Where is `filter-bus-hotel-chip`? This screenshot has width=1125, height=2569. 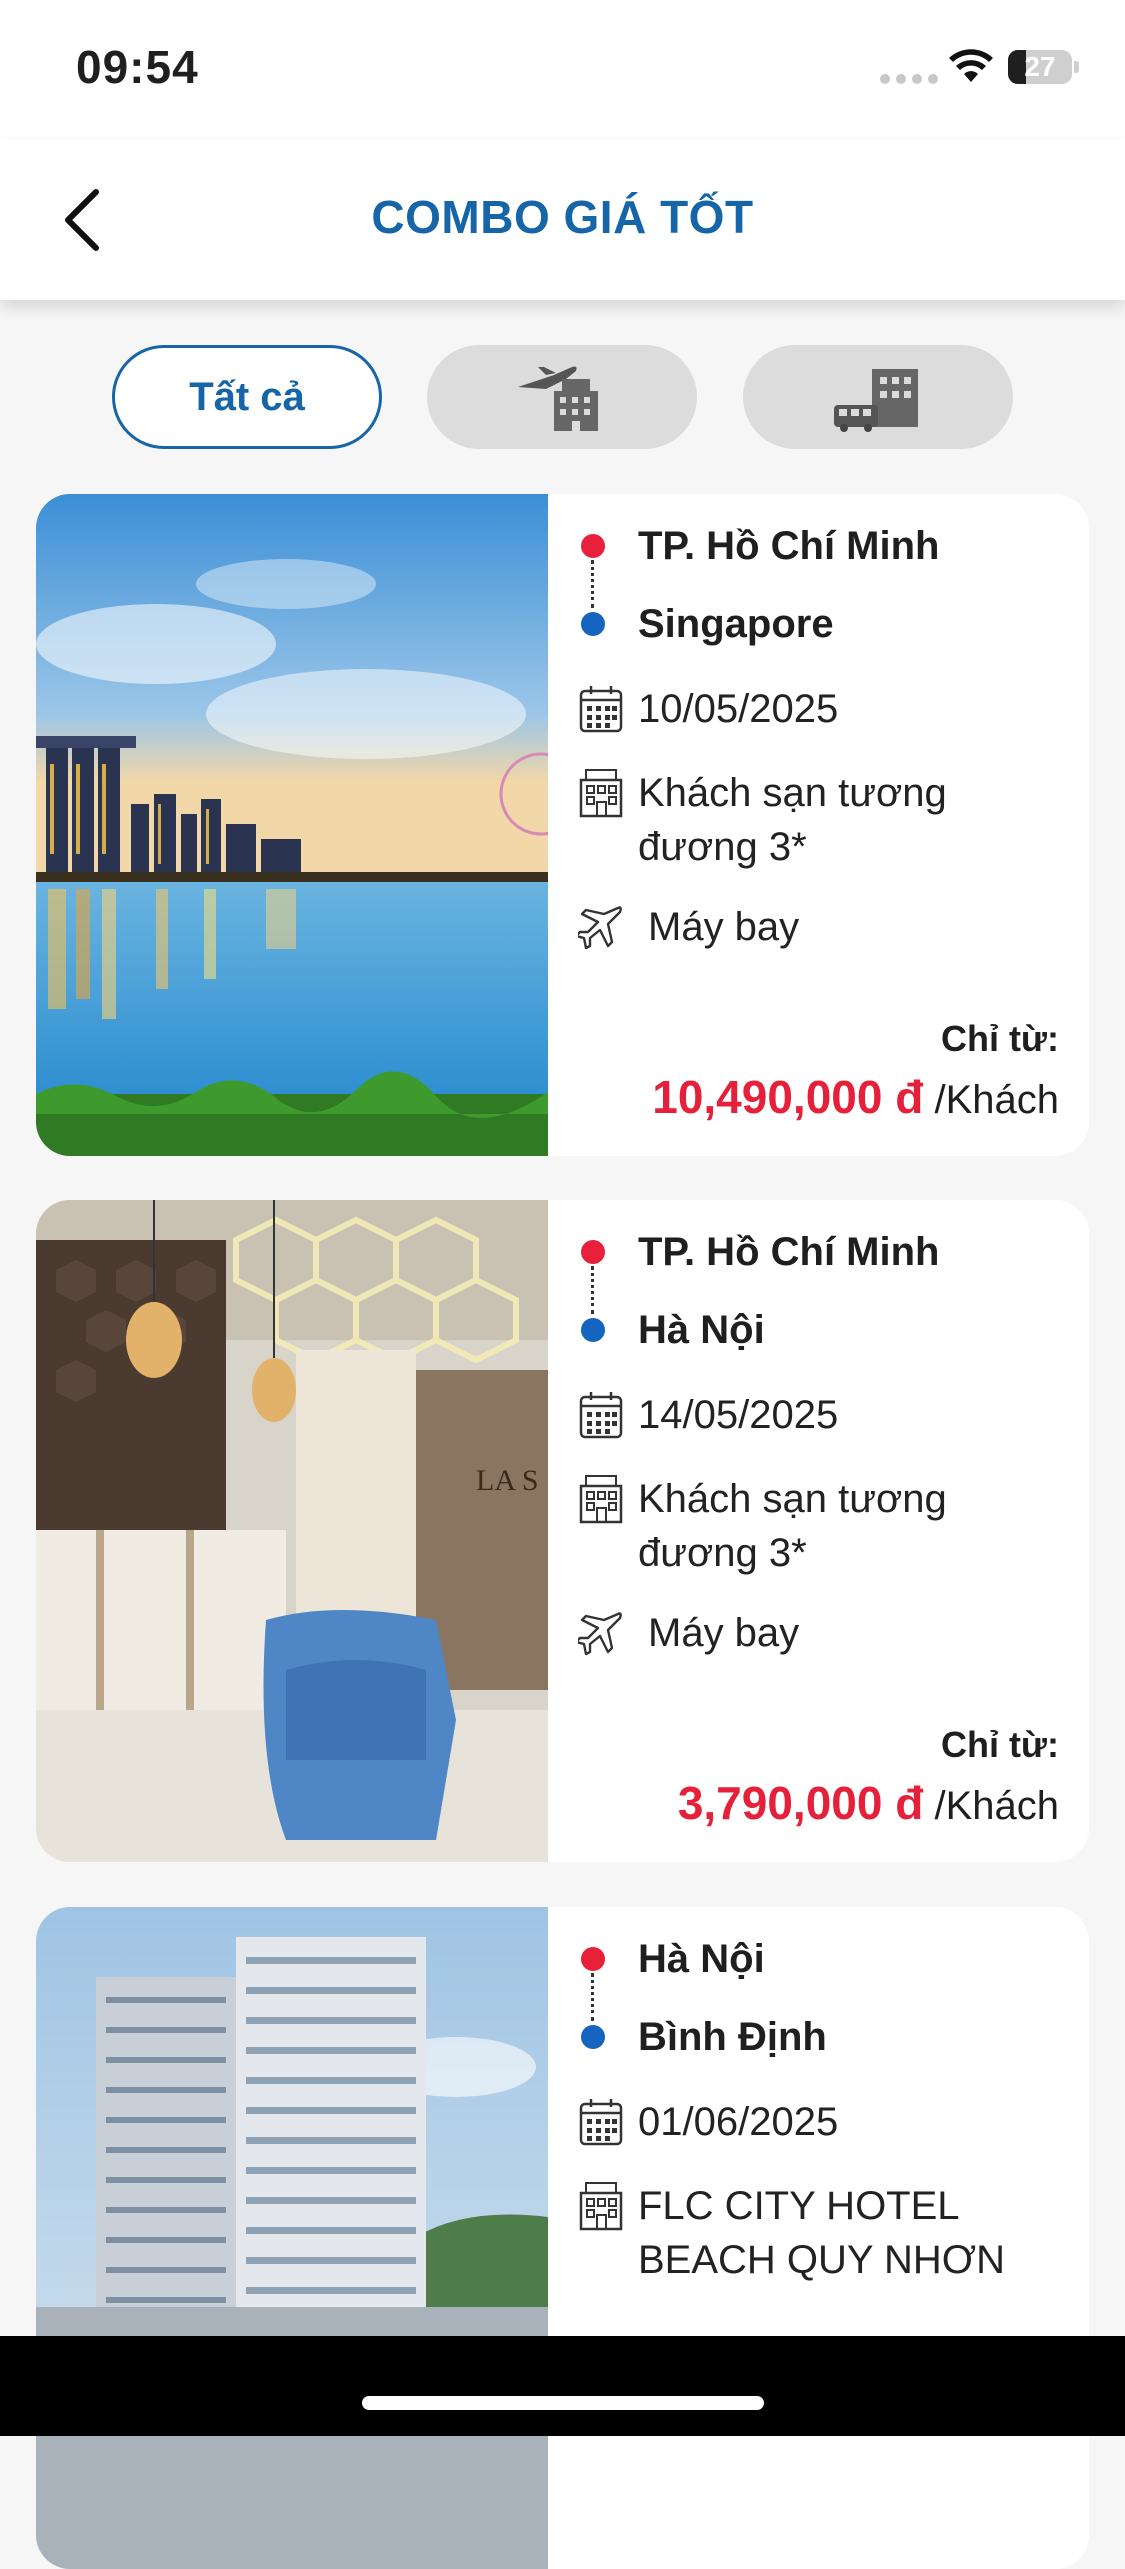
filter-bus-hotel-chip is located at coordinates (878, 397).